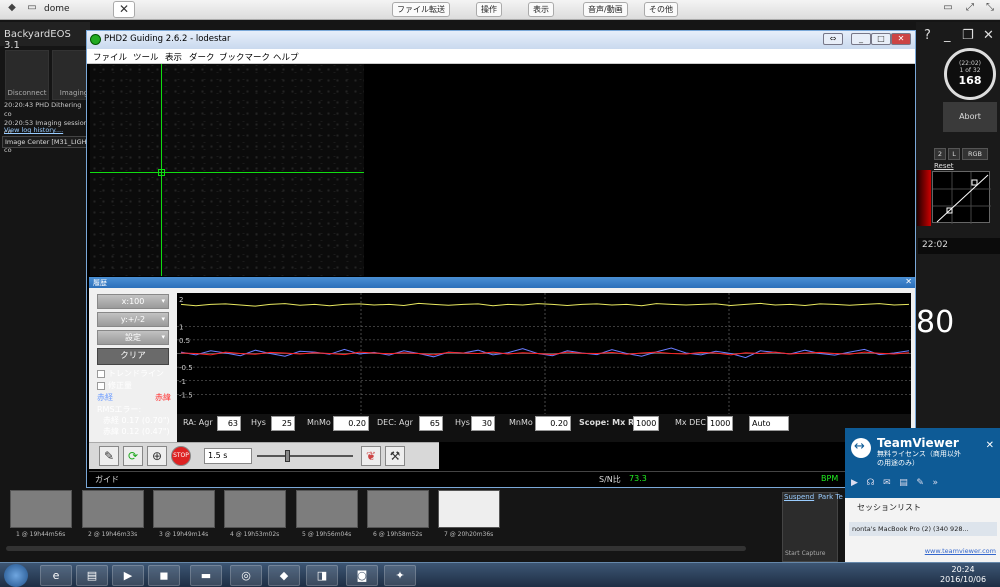  I want to click on dec-mnmo-input: 0.20, so click(553, 423).